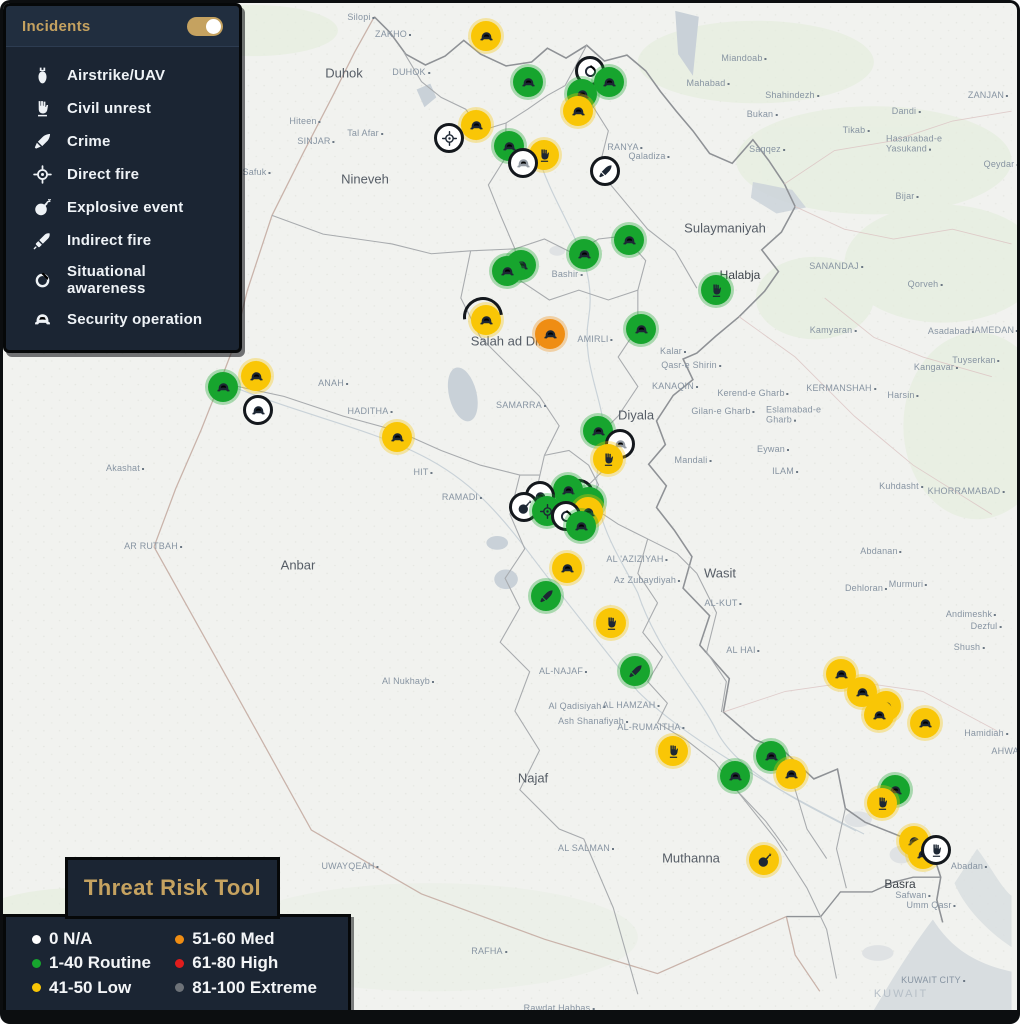 Image resolution: width=1020 pixels, height=1024 pixels. Describe the element at coordinates (122, 141) in the screenshot. I see `incident-type-row: Crime` at that location.